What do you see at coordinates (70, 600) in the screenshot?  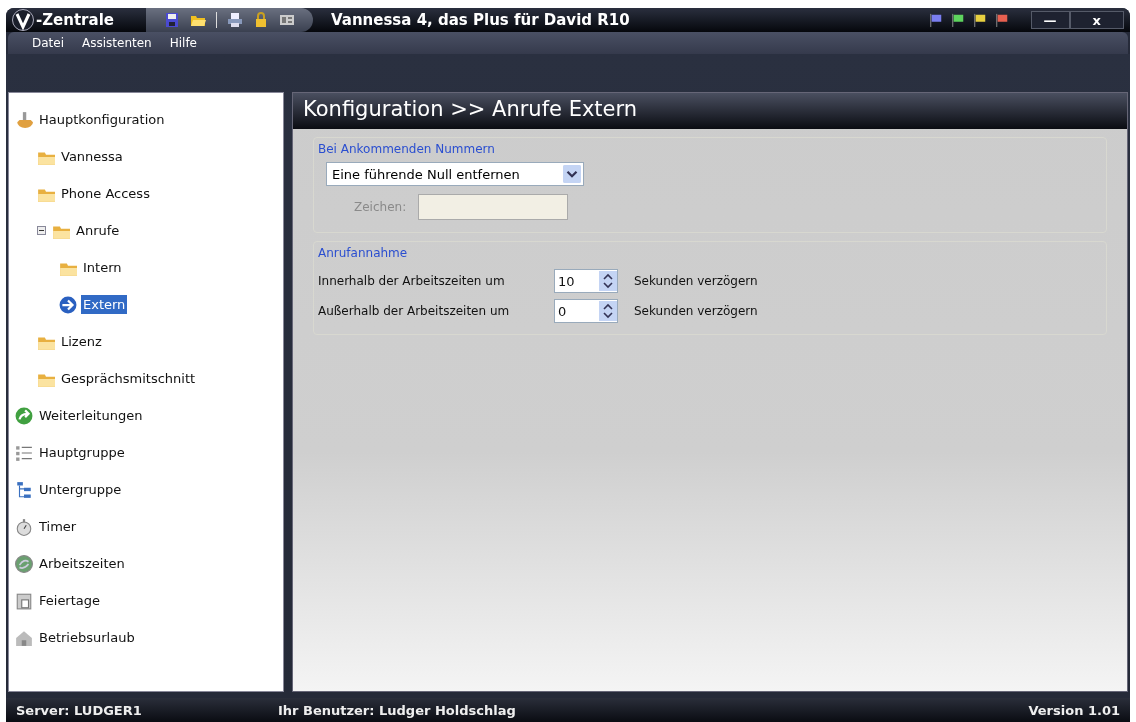 I see `tree-item: Feiertage` at bounding box center [70, 600].